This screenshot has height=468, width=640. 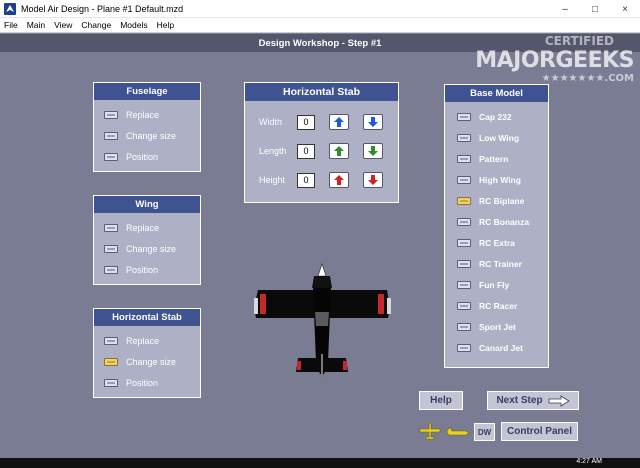 I want to click on maximize-button: □, so click(x=595, y=9).